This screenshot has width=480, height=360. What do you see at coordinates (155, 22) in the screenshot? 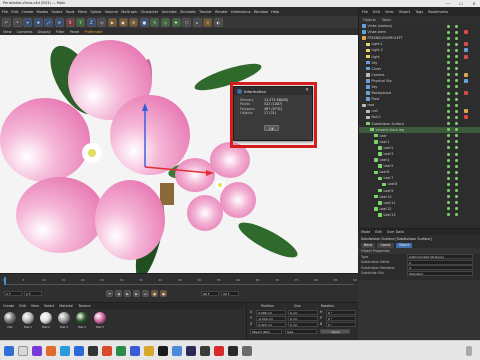
I see `pen-icon: ✎` at bounding box center [155, 22].